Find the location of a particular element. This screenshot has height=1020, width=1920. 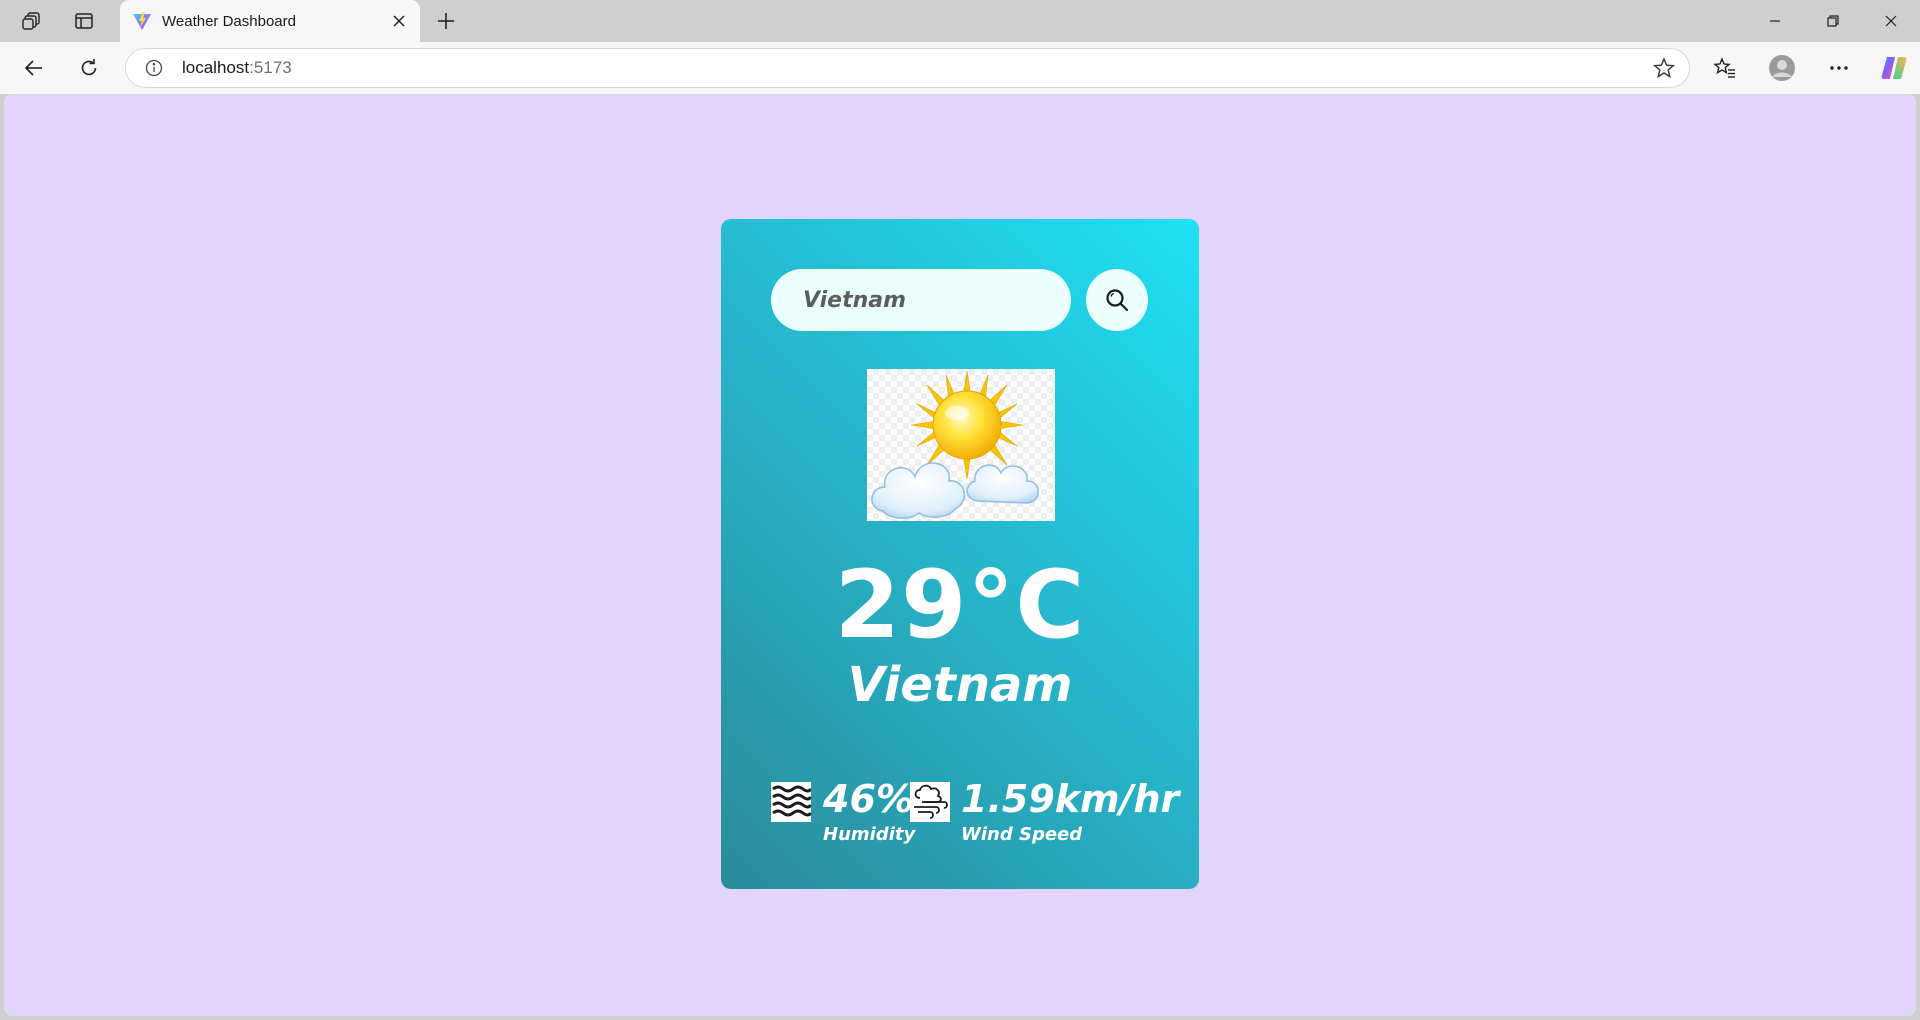

vite-logo-icon is located at coordinates (142, 21).